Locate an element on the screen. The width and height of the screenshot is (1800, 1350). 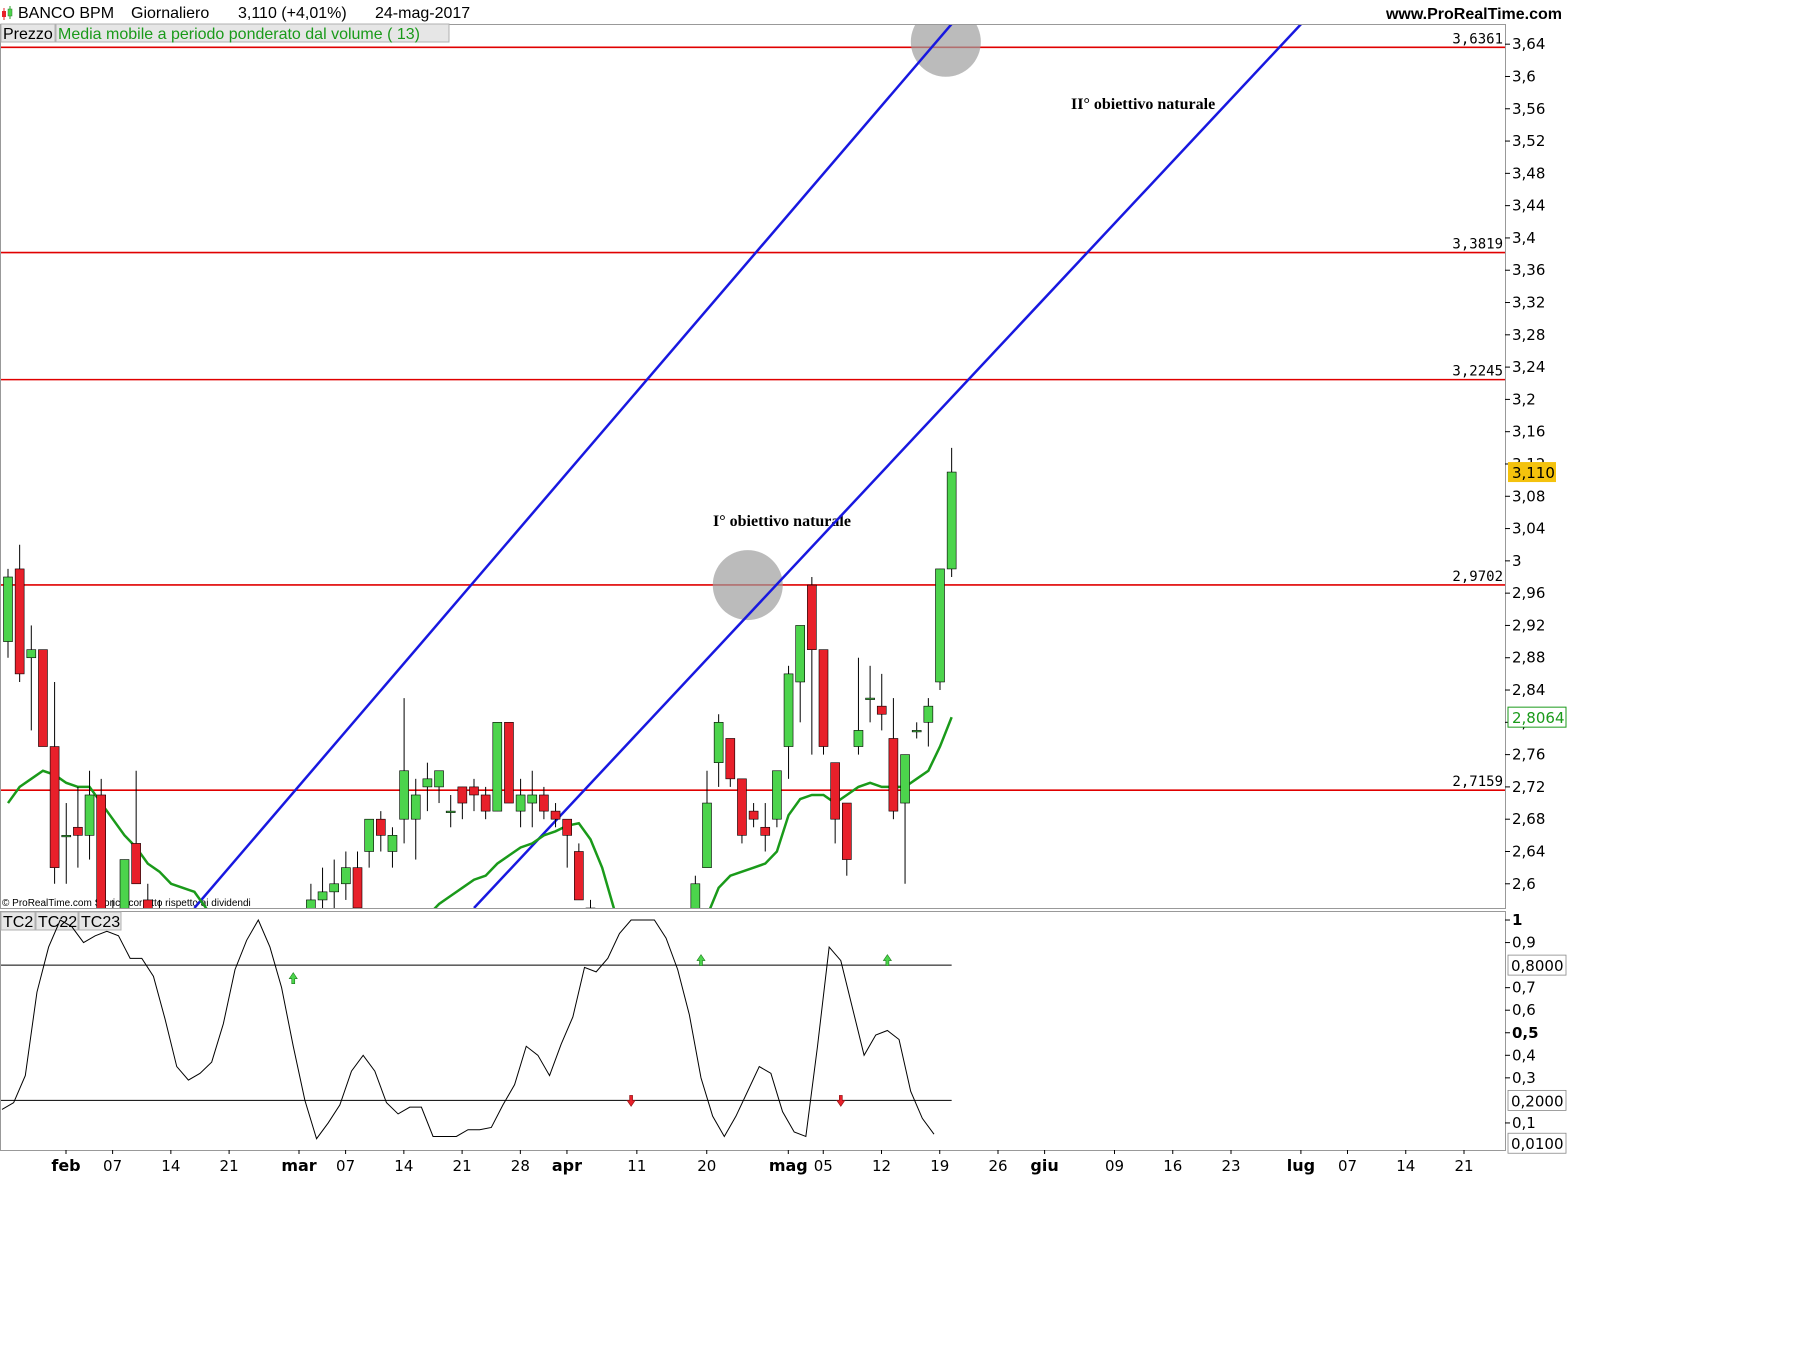
moving-average-line is located at coordinates (479, 812).